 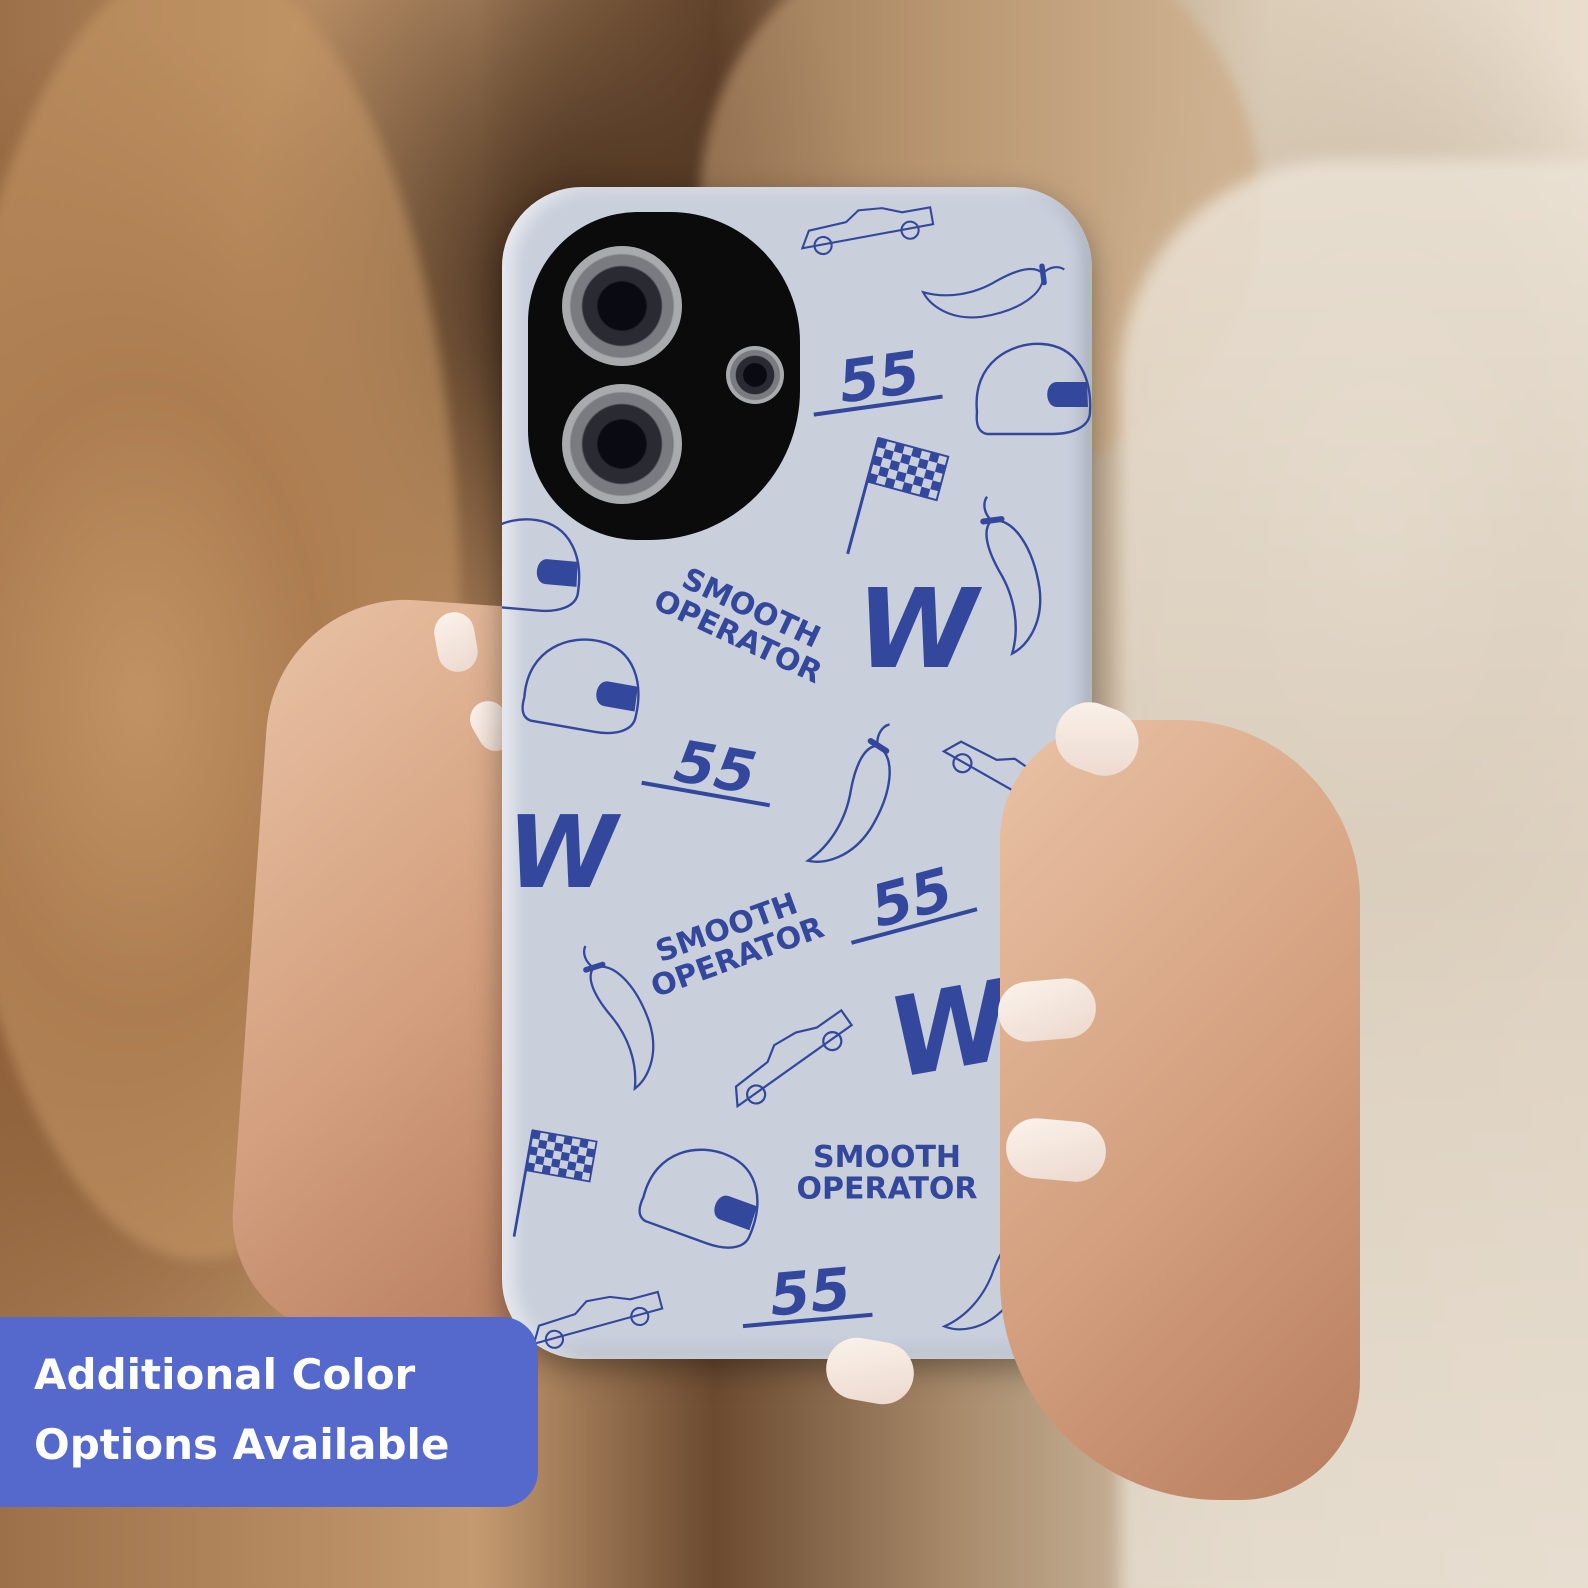 I want to click on right-hand, so click(x=1180, y=1110).